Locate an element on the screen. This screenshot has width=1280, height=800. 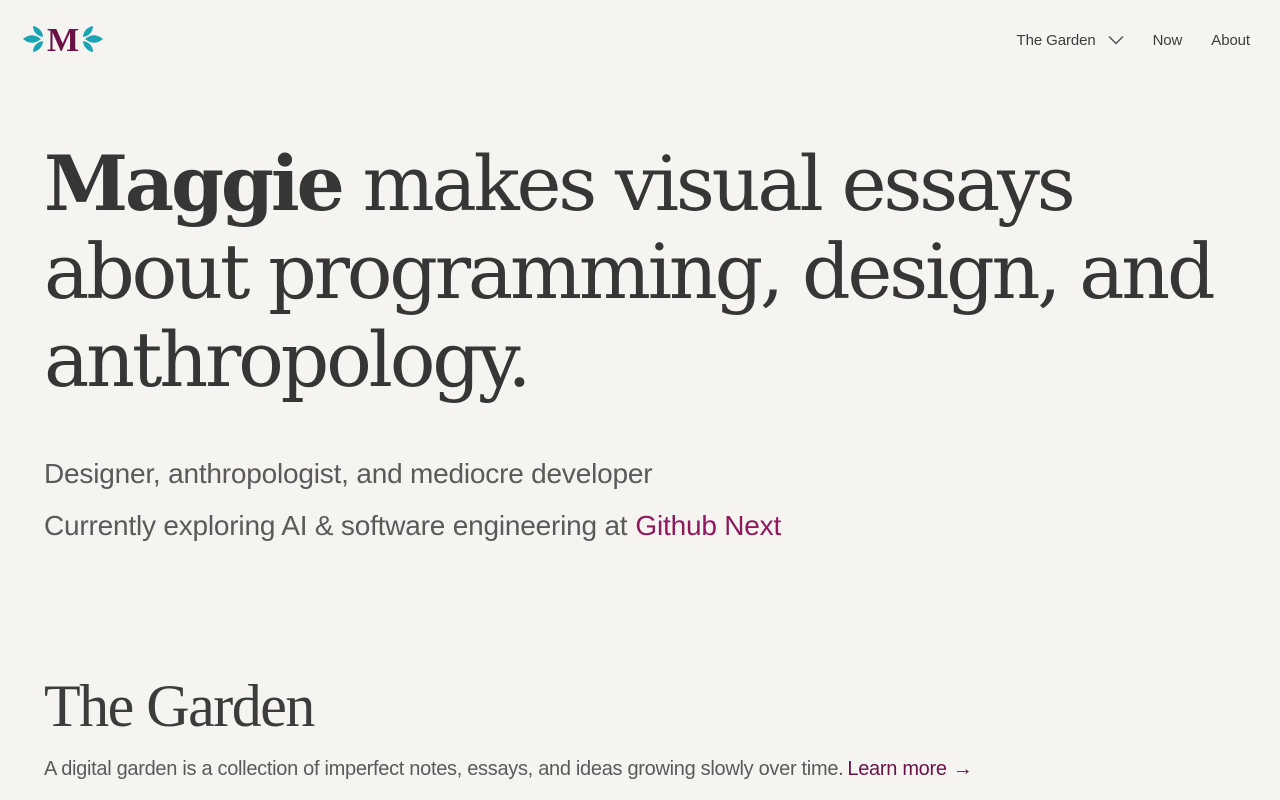
github-next-link: Github Next is located at coordinates (708, 525).